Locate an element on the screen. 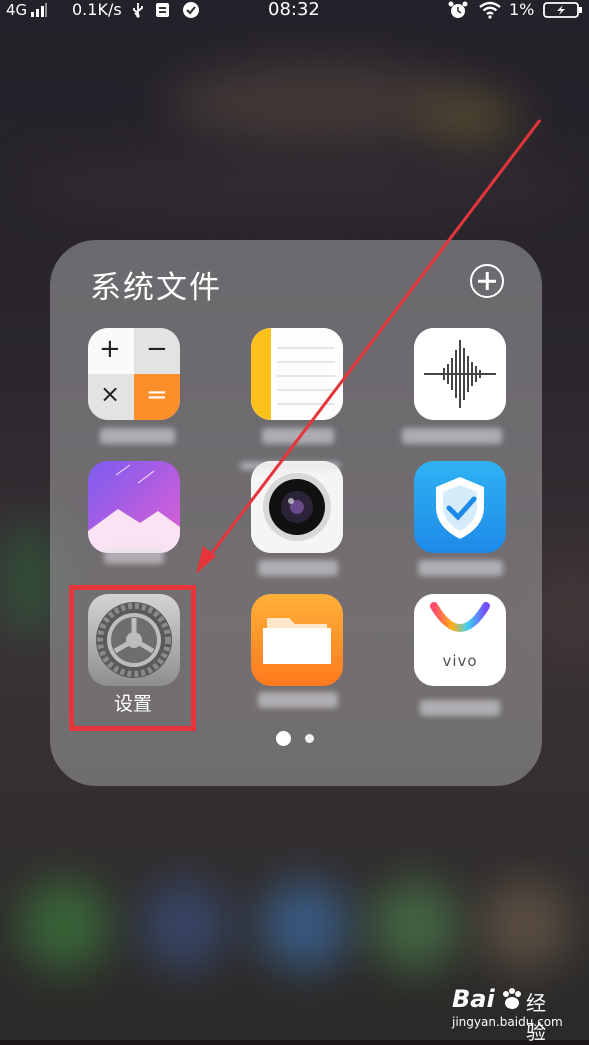 This screenshot has width=589, height=1045. watermark-brand: Bai is located at coordinates (473, 999).